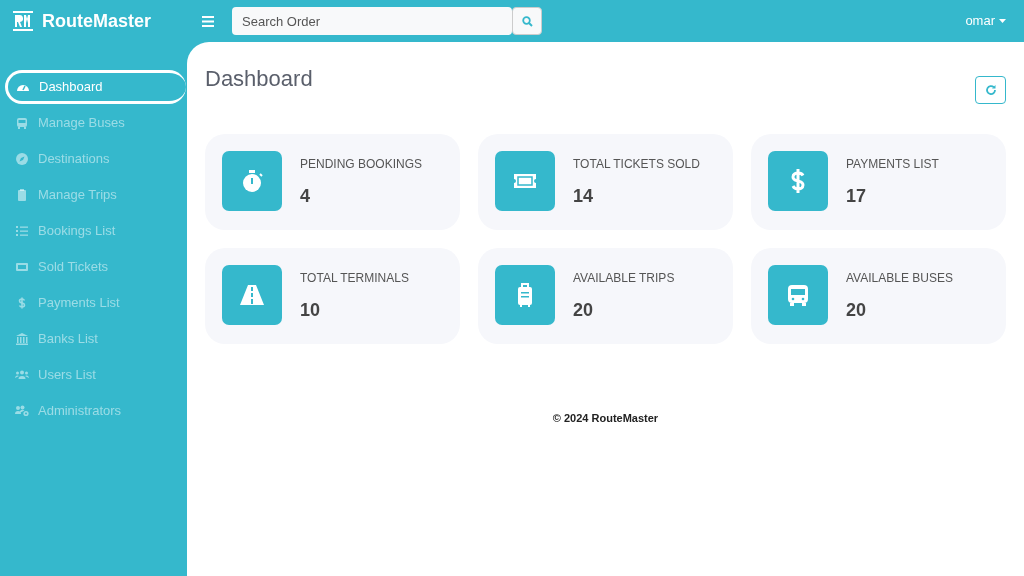 The height and width of the screenshot is (576, 1024). Describe the element at coordinates (985, 21) in the screenshot. I see `user-menu: omar` at that location.